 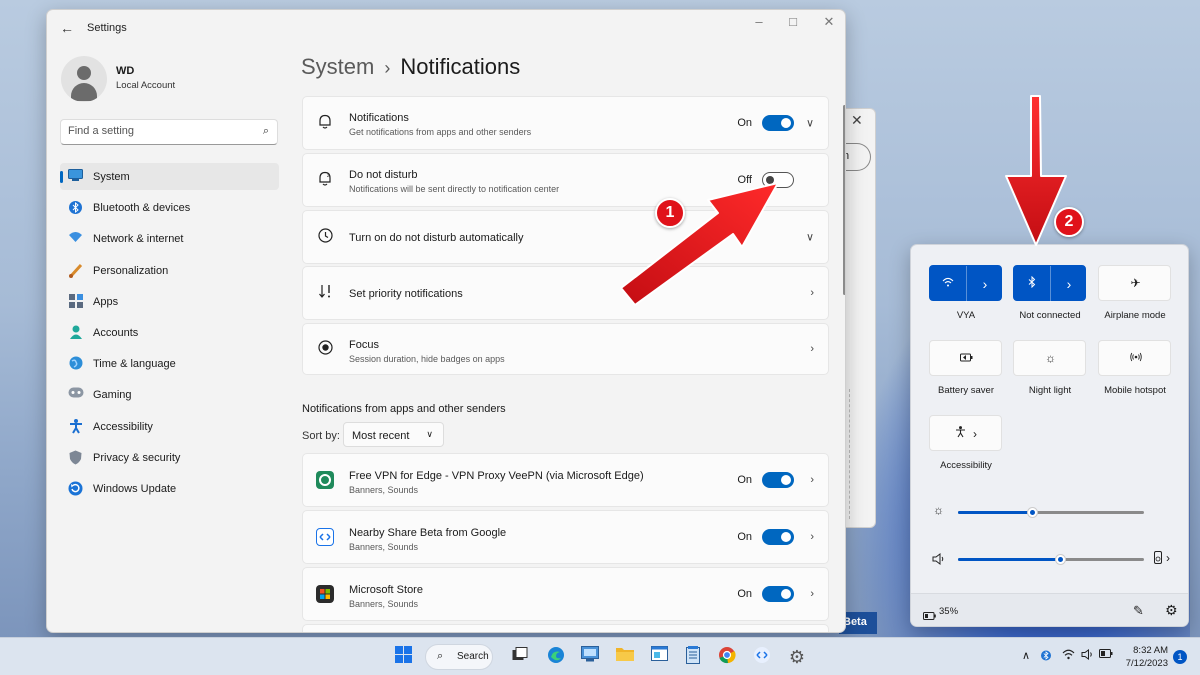 I want to click on clock-time: 8:32 AM, so click(x=1150, y=650).